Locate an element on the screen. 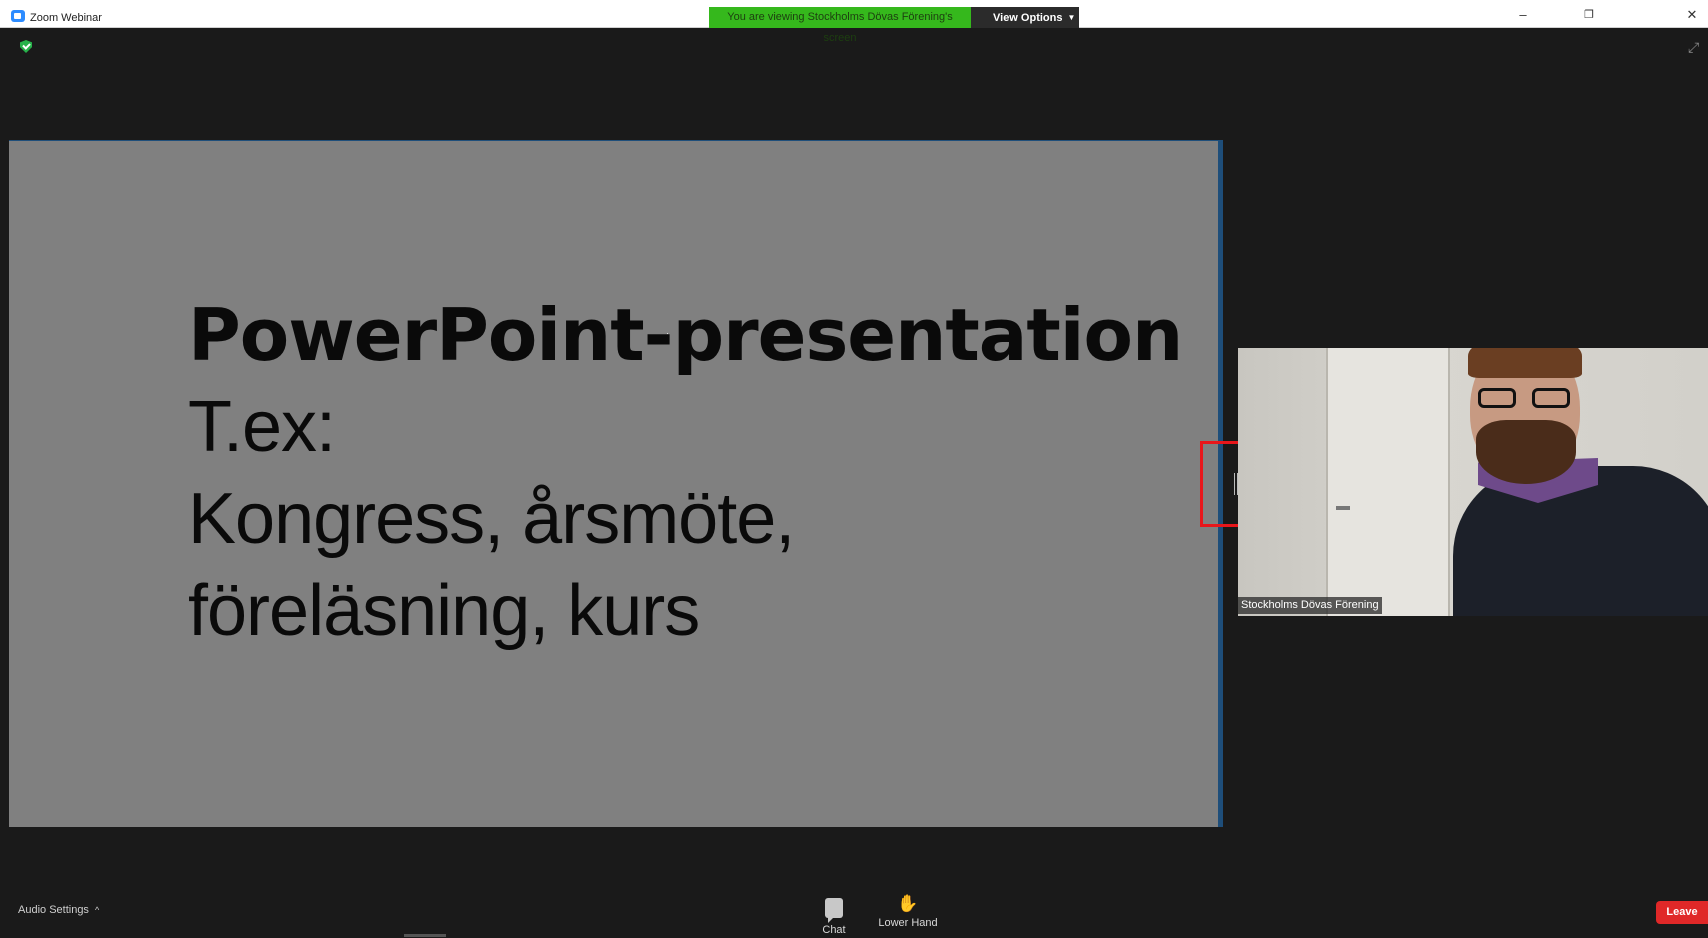 The height and width of the screenshot is (938, 1708). chat-label: Chat is located at coordinates (834, 930).